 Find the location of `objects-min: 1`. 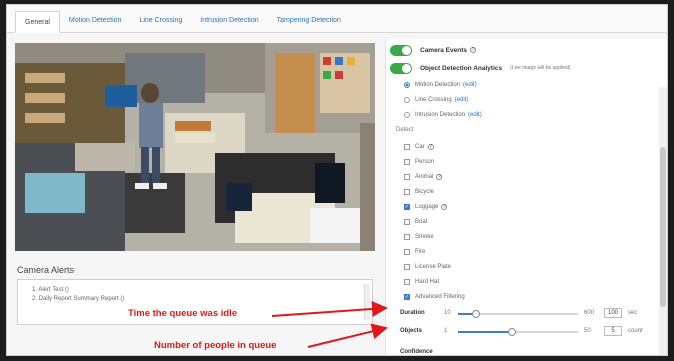

objects-min: 1 is located at coordinates (446, 331).